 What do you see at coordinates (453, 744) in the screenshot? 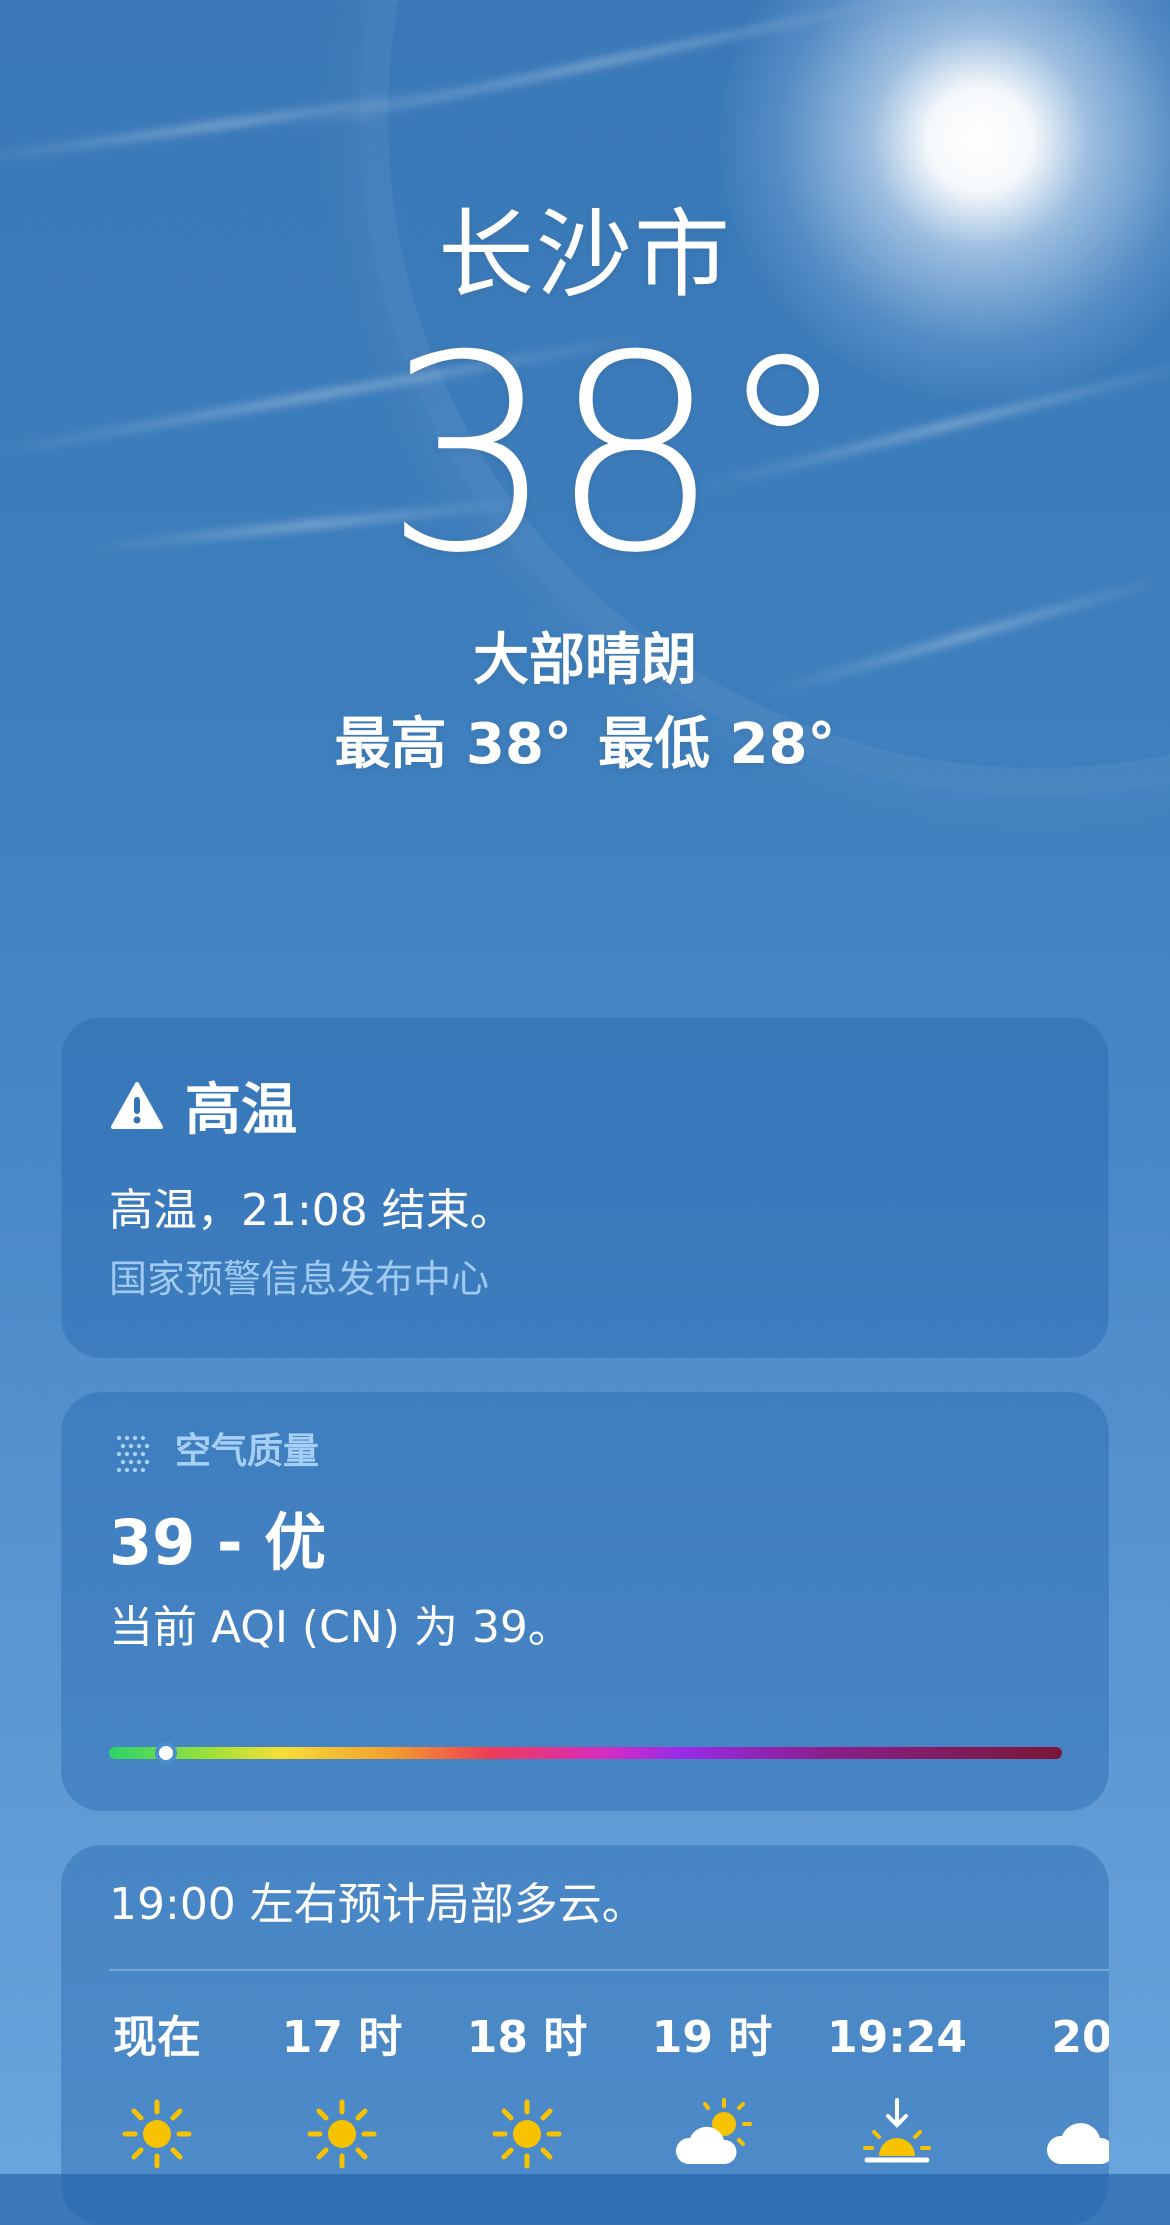
I see `high-temperature: 最高 38°` at bounding box center [453, 744].